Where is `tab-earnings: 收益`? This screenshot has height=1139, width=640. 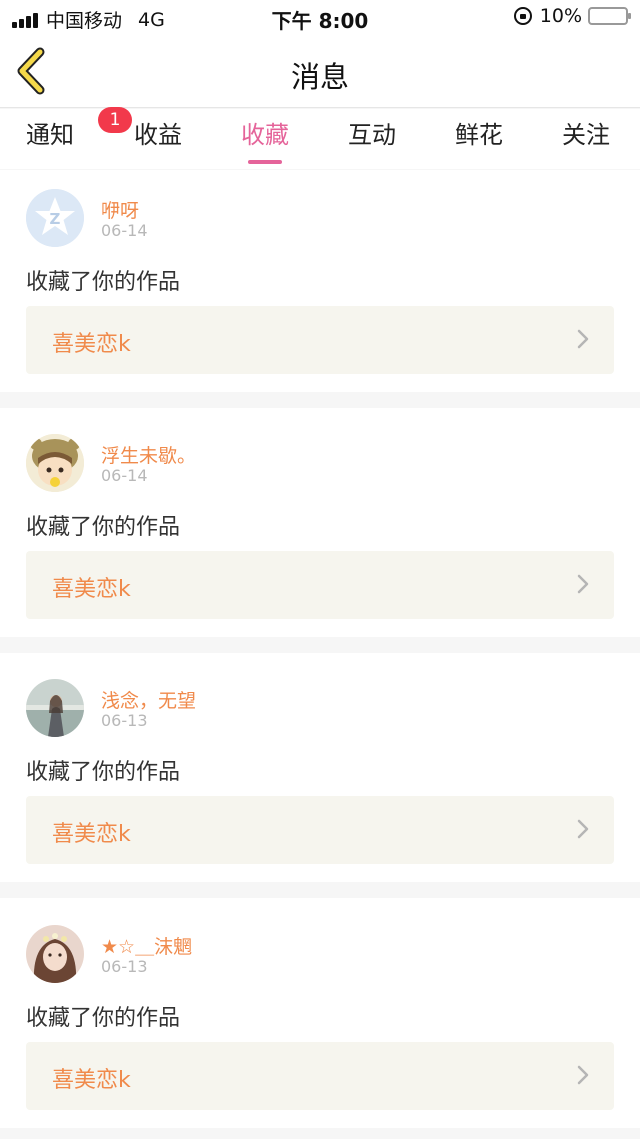 tab-earnings: 收益 is located at coordinates (158, 132).